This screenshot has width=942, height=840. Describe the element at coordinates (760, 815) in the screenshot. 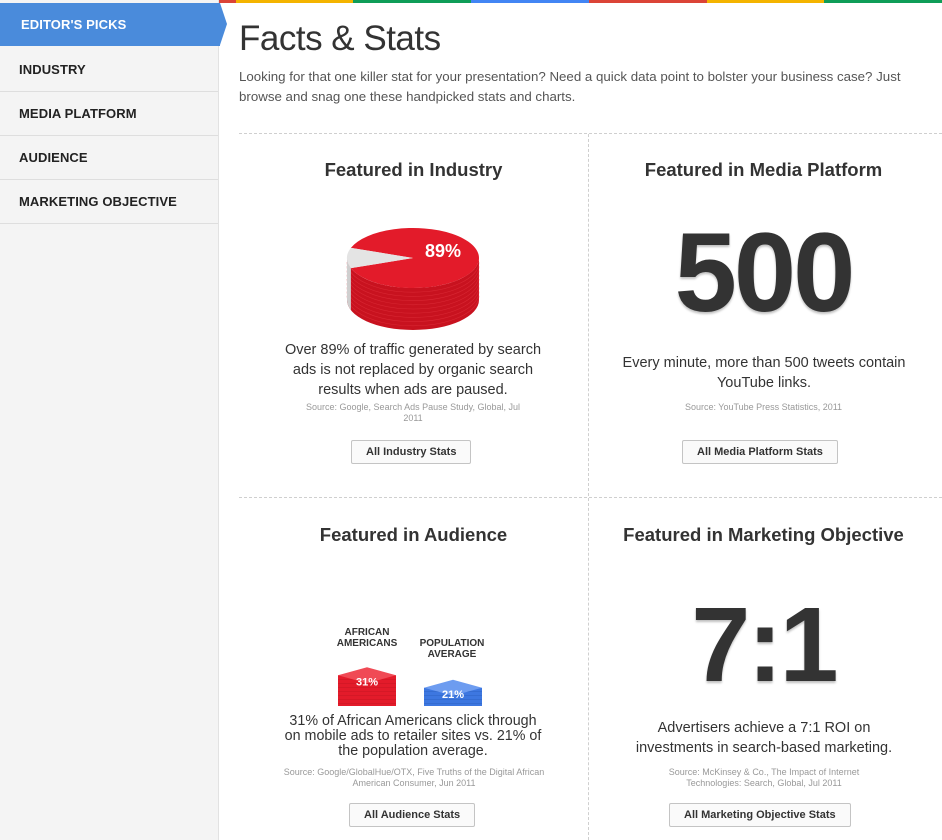

I see `all-marketing-objective-stats-button: All Marketing Objective Stats` at that location.